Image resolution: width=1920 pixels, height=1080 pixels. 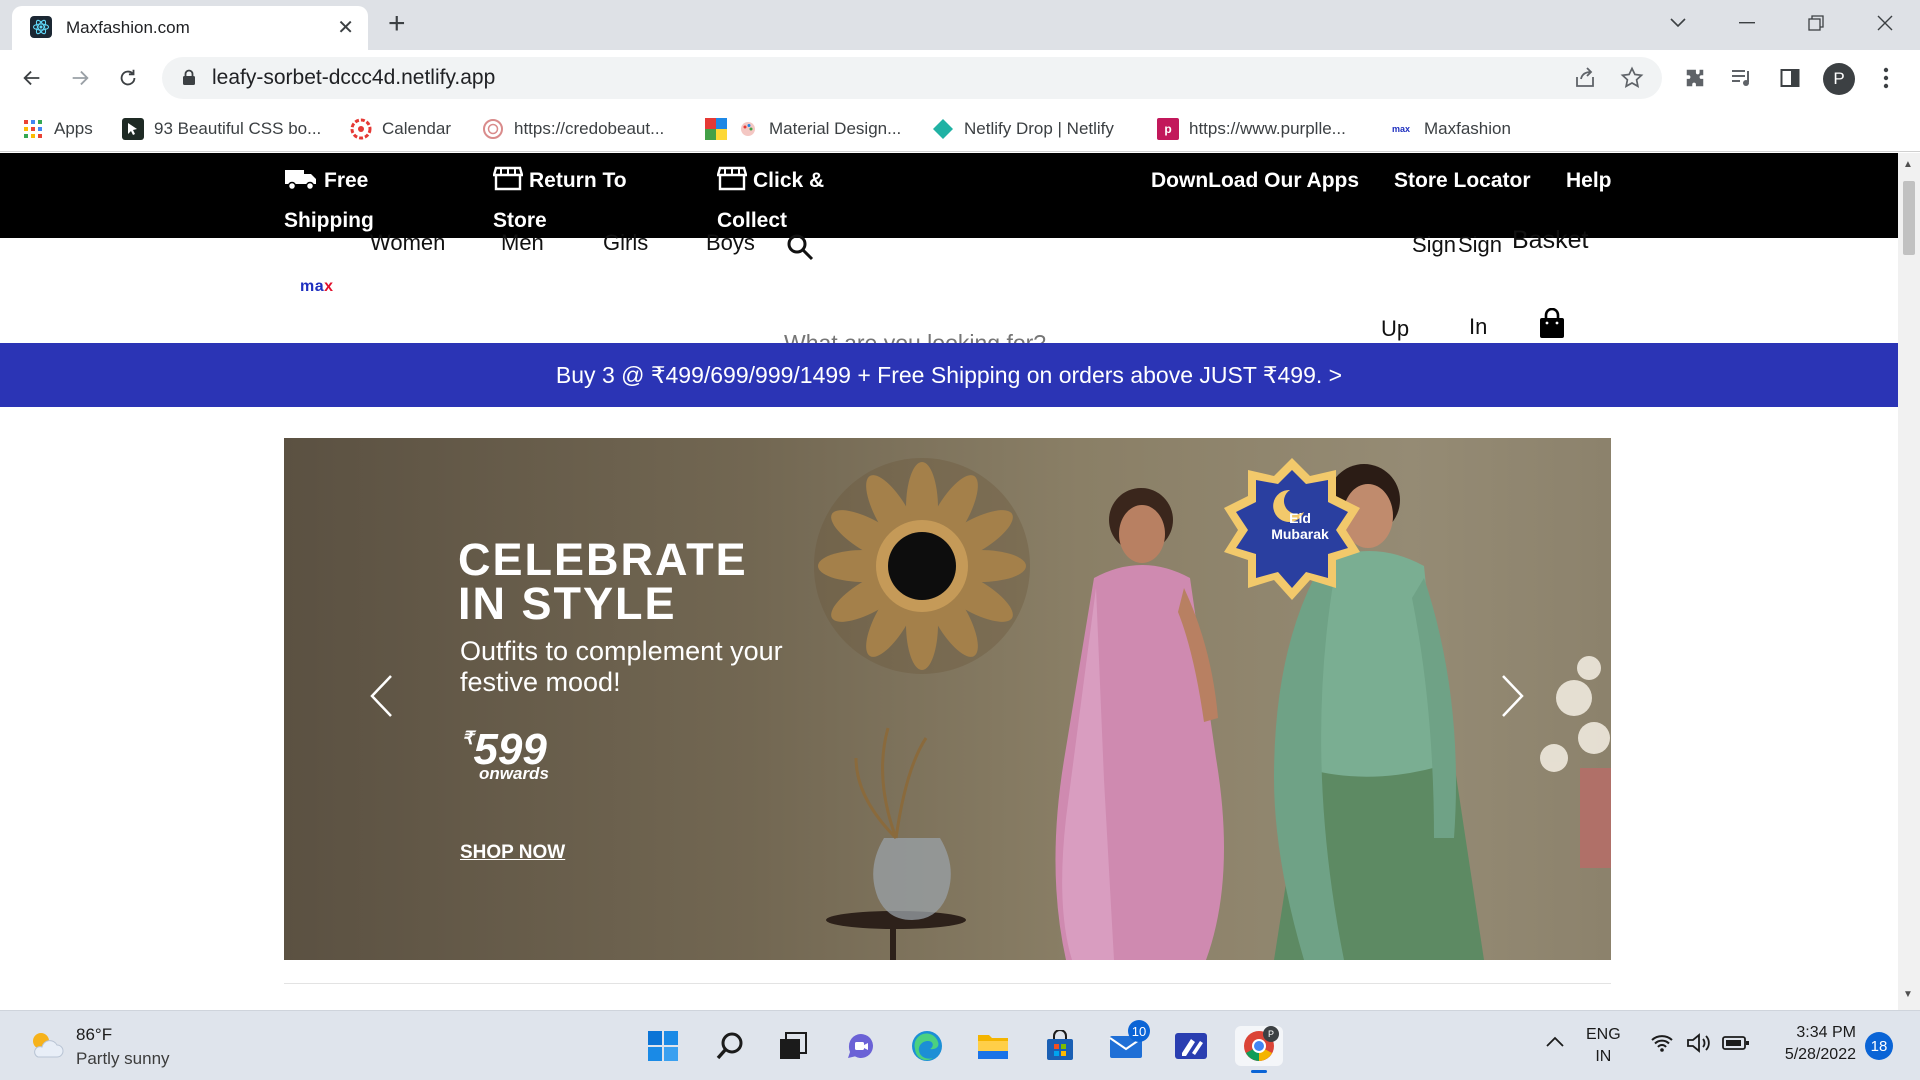 I want to click on tab-strip: Maxfashion.com ✕ +, so click(x=960, y=25).